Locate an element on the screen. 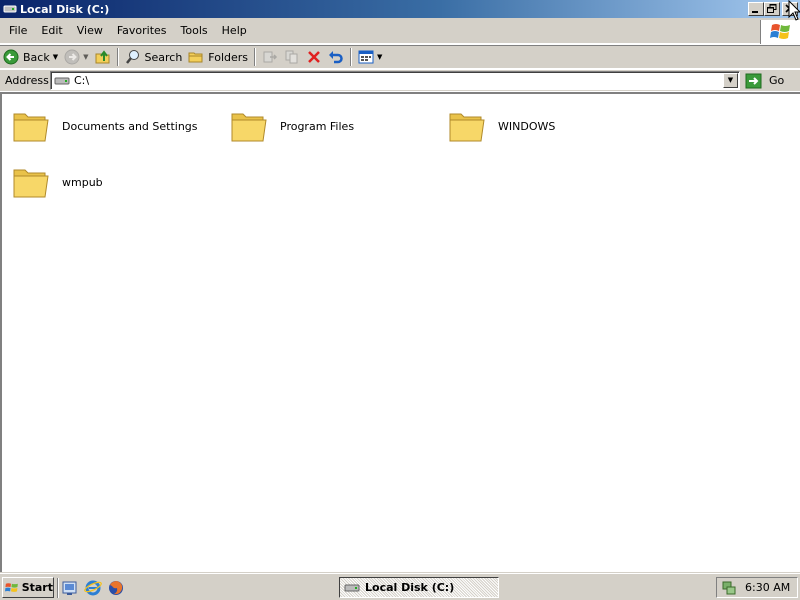 The height and width of the screenshot is (600, 800). taskbar: Start Local Disk (C:) 6:30 AM is located at coordinates (400, 586).